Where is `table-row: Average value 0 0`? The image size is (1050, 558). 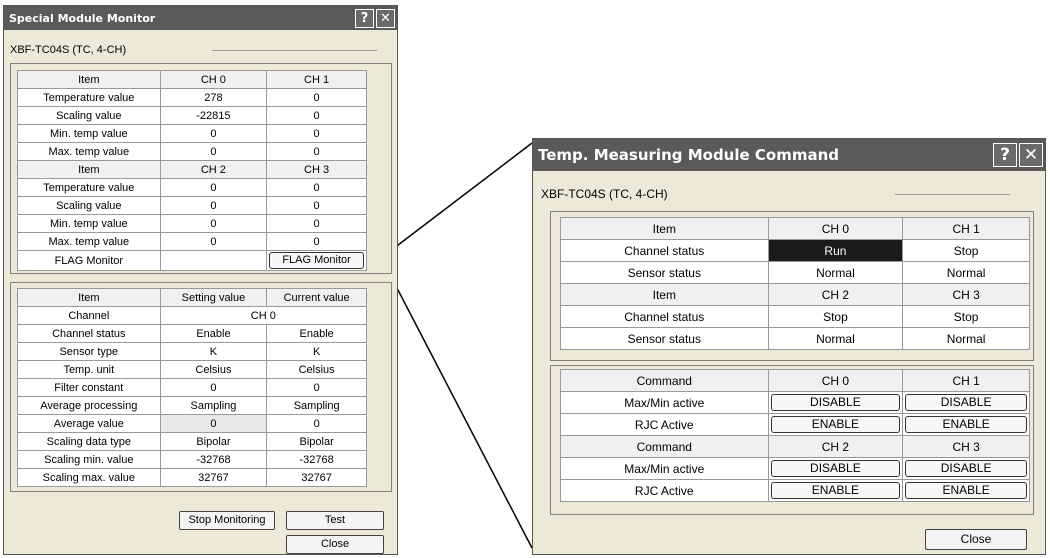
table-row: Average value 0 0 is located at coordinates (192, 423).